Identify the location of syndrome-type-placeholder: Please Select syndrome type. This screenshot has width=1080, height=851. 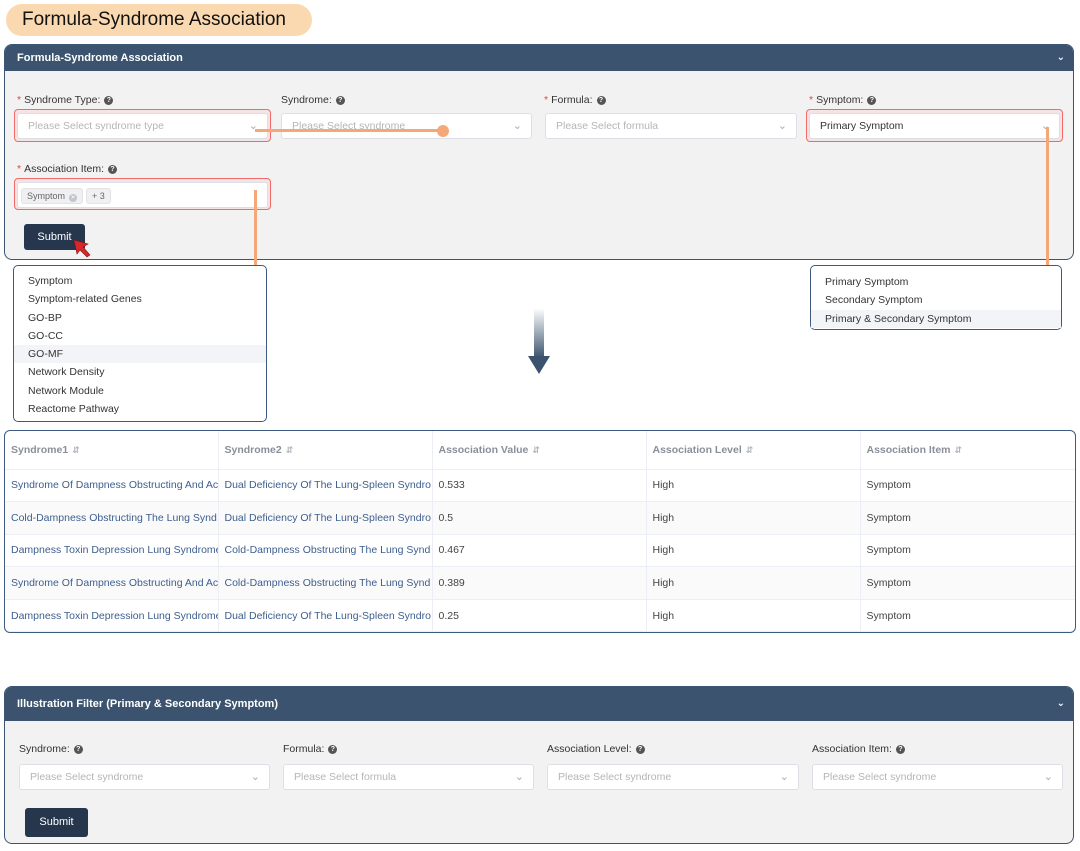
(96, 126).